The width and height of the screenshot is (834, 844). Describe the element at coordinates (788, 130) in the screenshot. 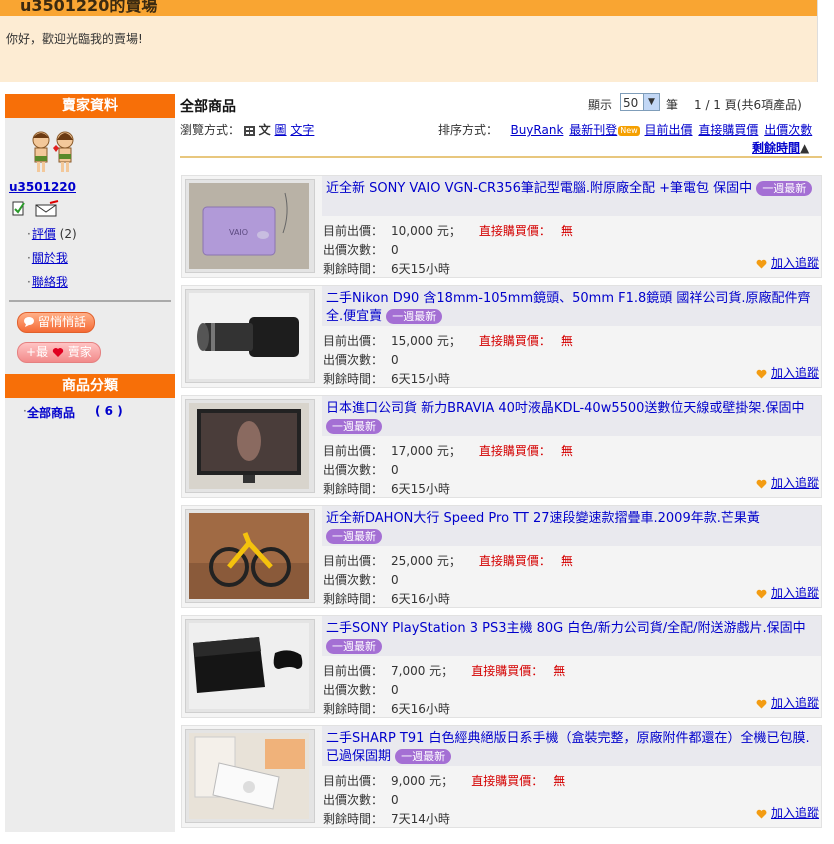

I see `sort-bids-link: 出價次數` at that location.